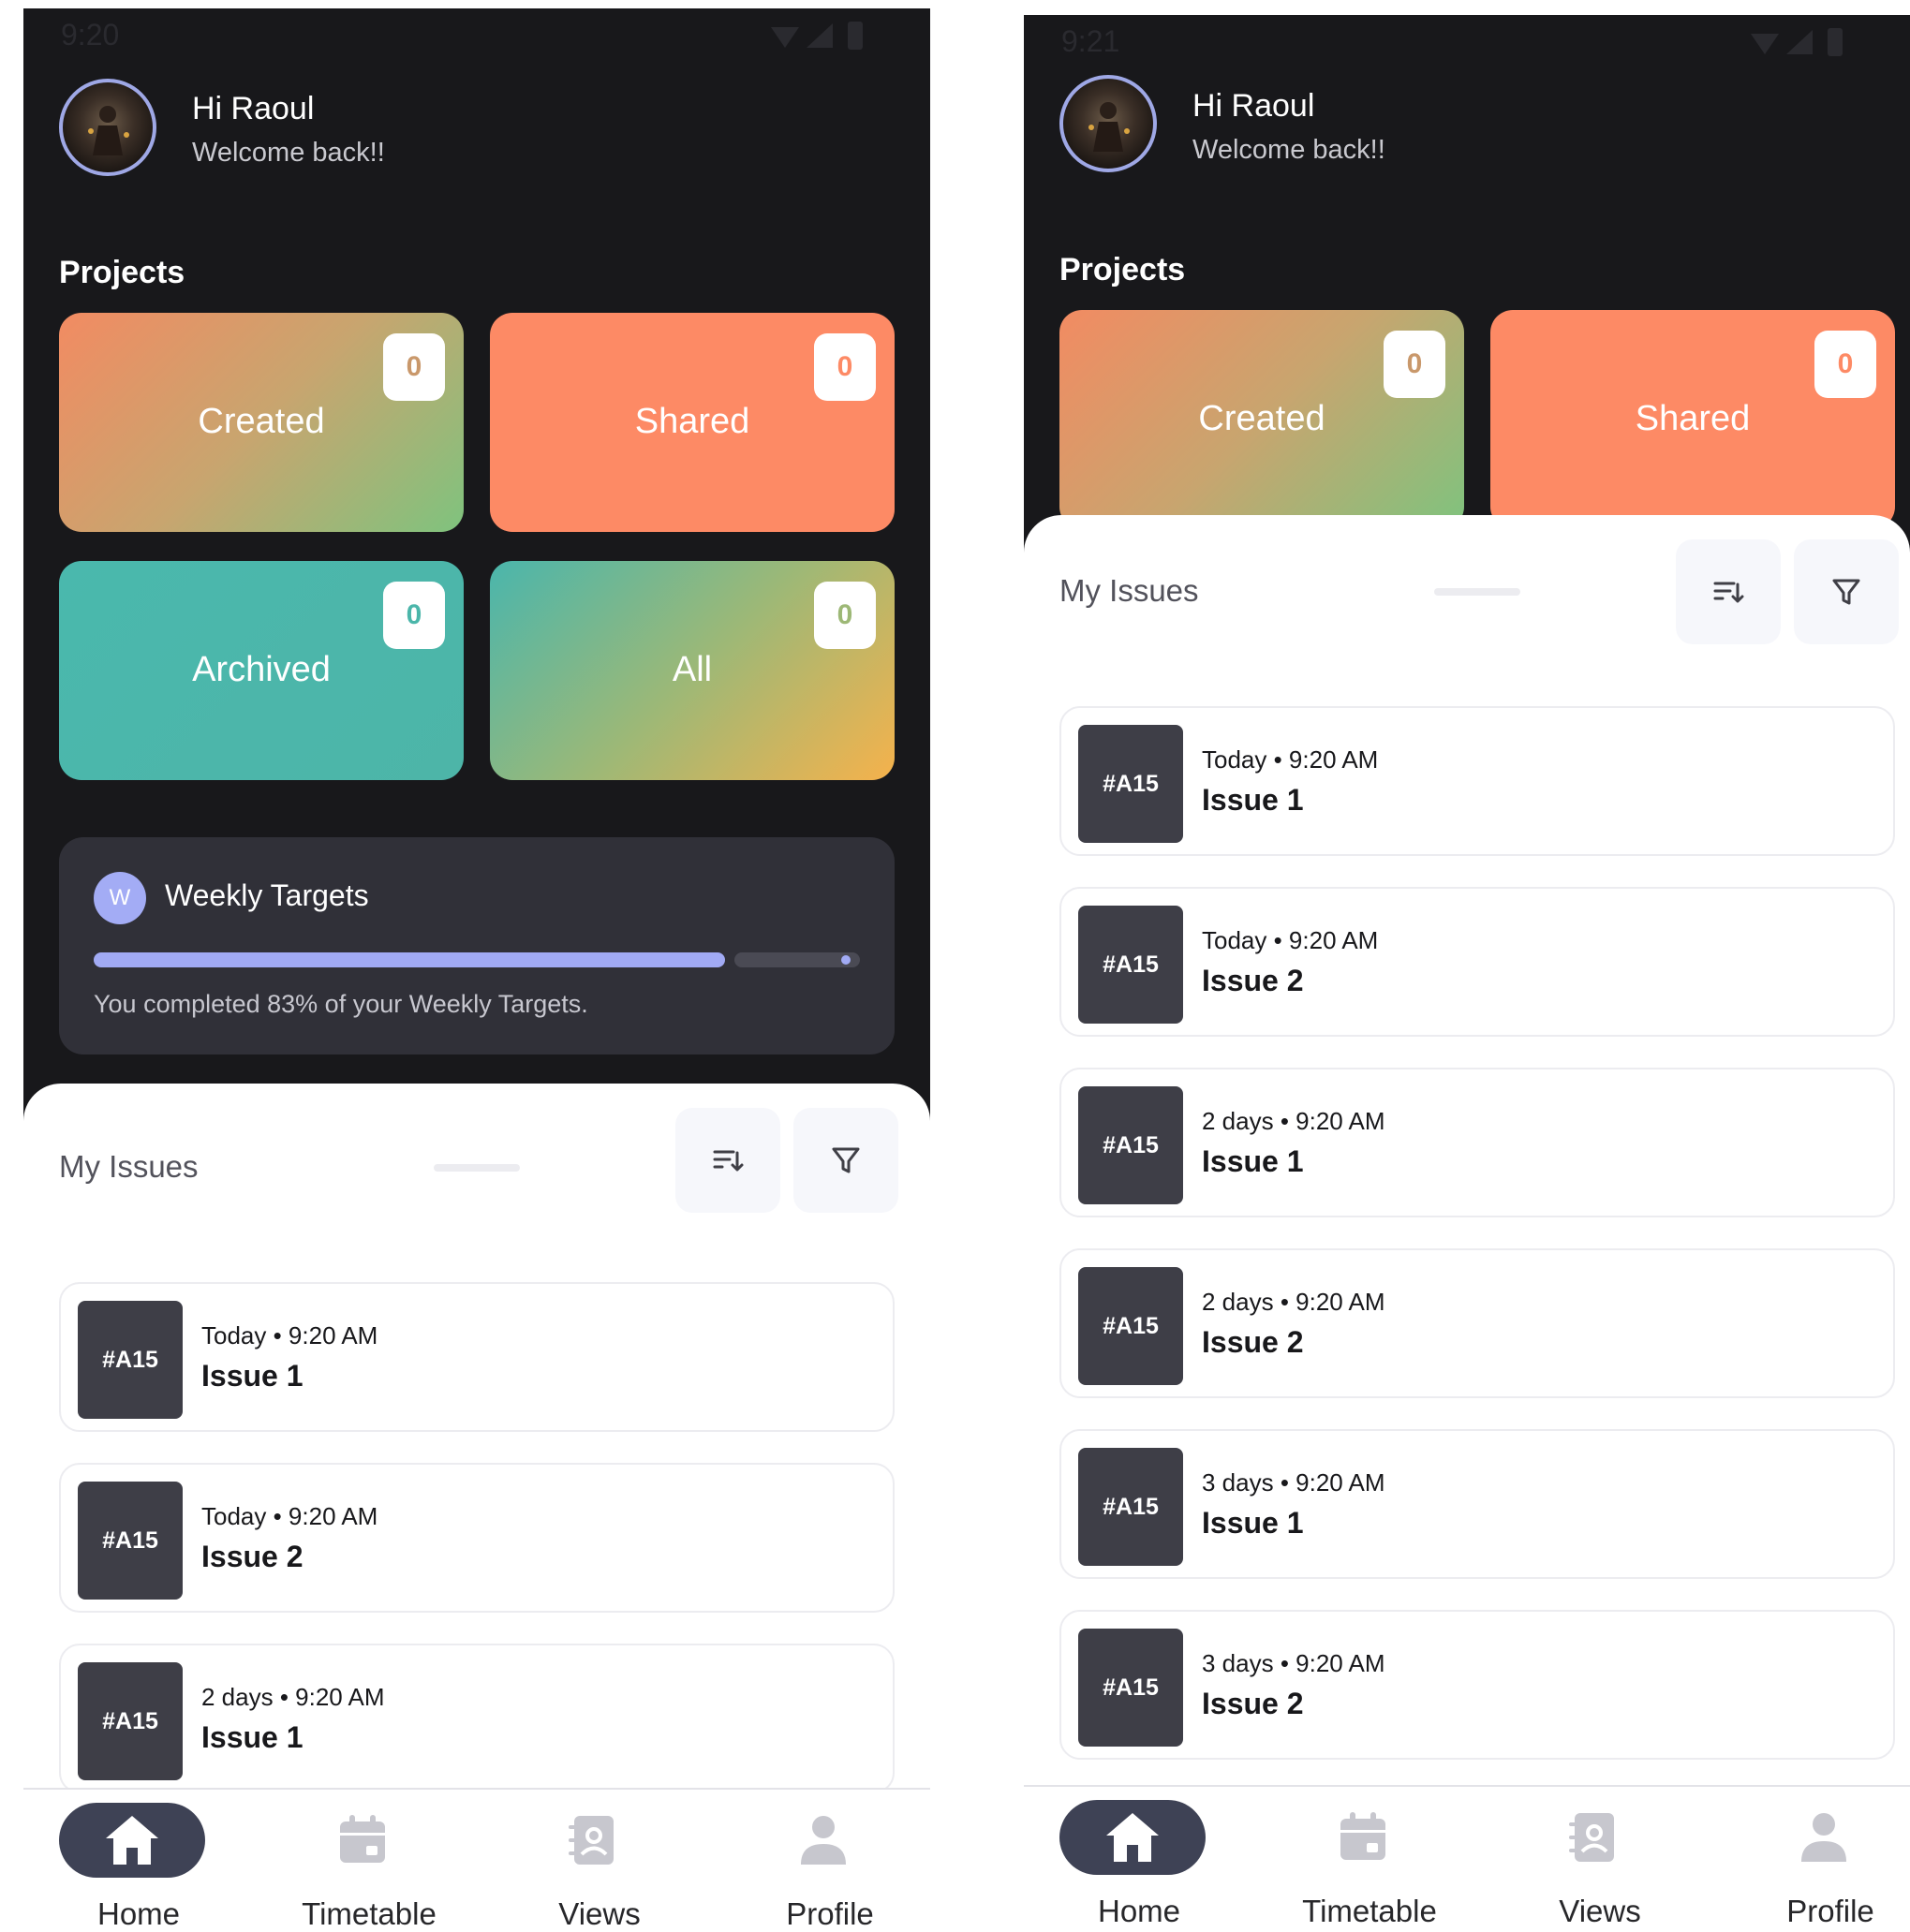 Image resolution: width=1910 pixels, height=1932 pixels. I want to click on archived-projects-card: 0 Archived, so click(262, 670).